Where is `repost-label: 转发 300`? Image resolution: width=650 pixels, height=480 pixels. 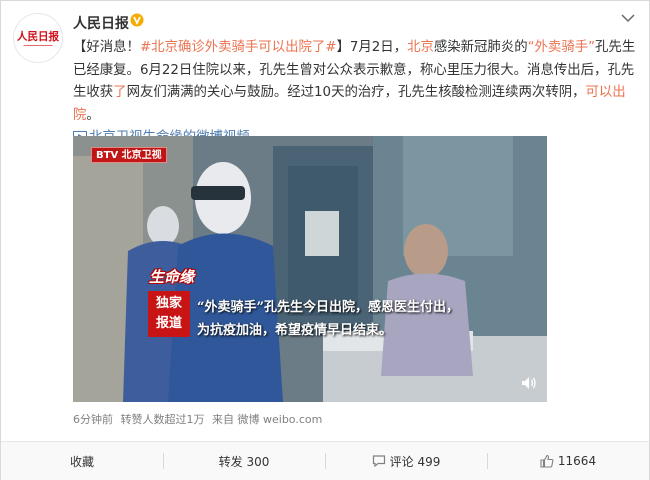
repost-label: 转发 300 is located at coordinates (244, 461).